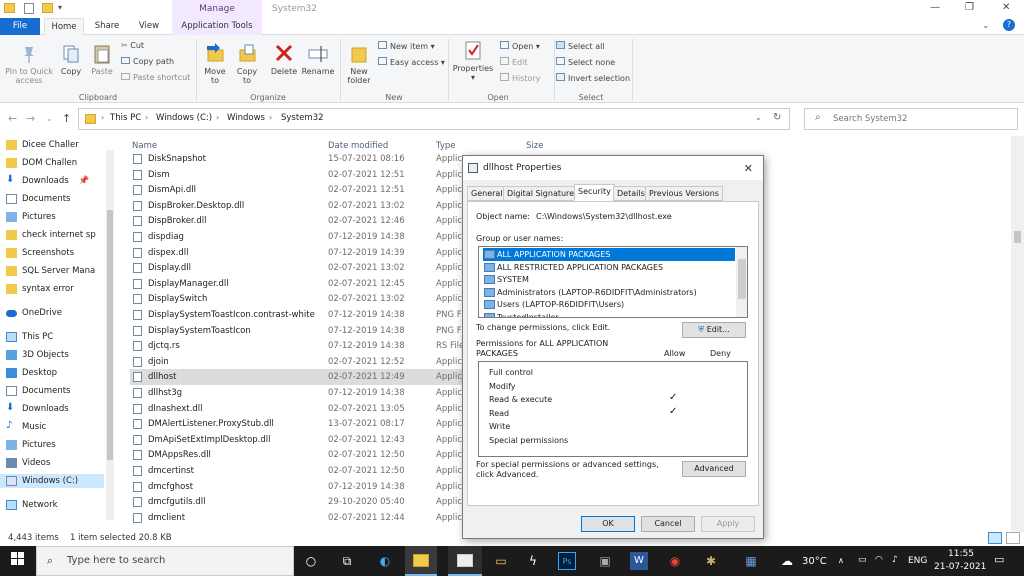  What do you see at coordinates (608, 524) in the screenshot?
I see `ok-button: OK` at bounding box center [608, 524].